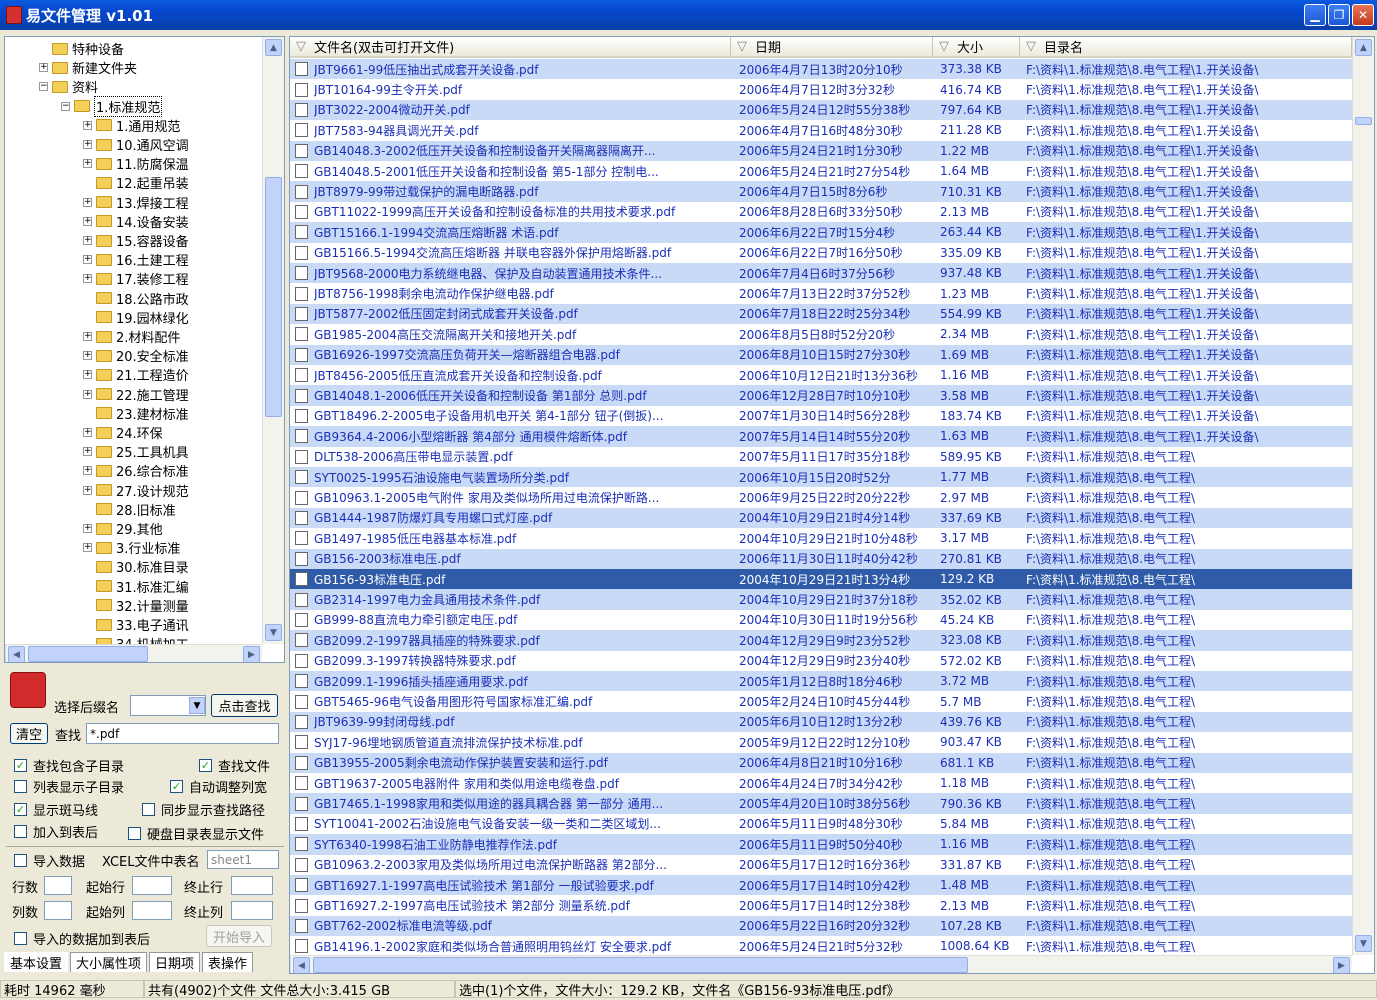 This screenshot has height=1000, width=1377. I want to click on tab-date: 日期项, so click(175, 962).